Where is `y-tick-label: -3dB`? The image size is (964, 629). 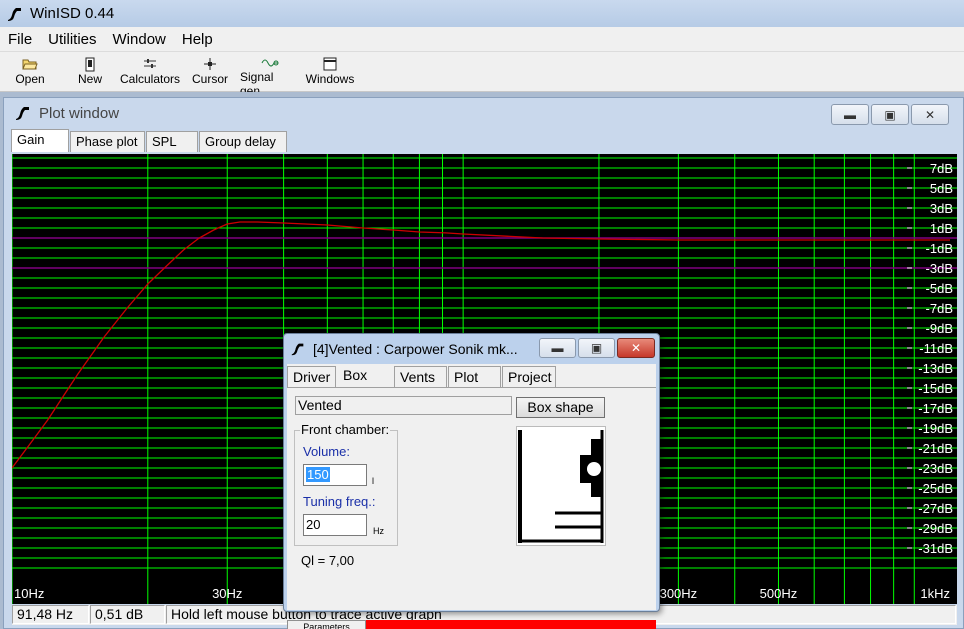
y-tick-label: -3dB is located at coordinates (939, 268).